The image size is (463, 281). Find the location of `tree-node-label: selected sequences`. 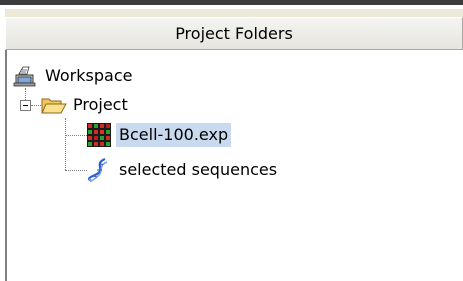

tree-node-label: selected sequences is located at coordinates (198, 169).